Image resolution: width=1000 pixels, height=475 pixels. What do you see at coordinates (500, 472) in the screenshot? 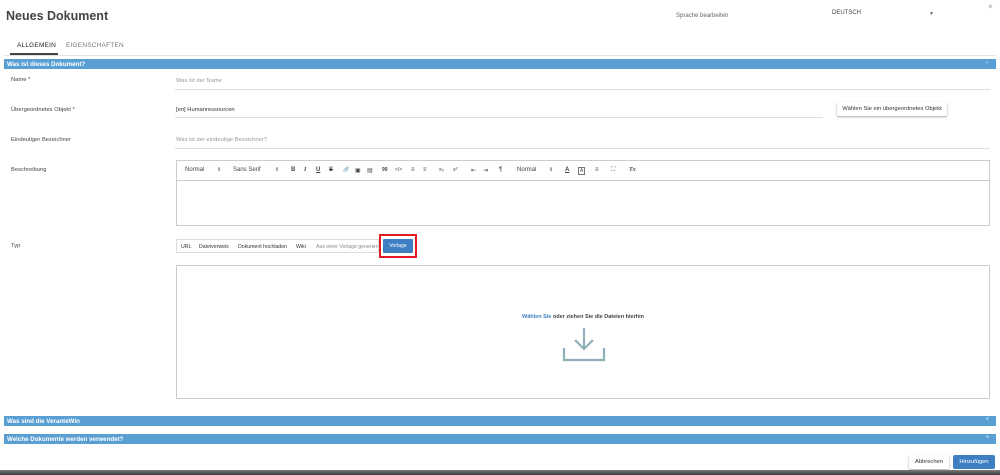
I see `window-bottom-edge` at bounding box center [500, 472].